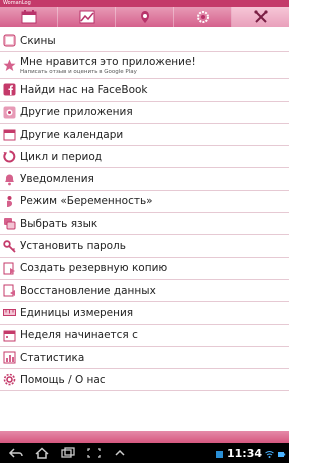 This screenshot has width=320, height=463. I want to click on menu-item-label: Неделя начинается с, so click(79, 335).